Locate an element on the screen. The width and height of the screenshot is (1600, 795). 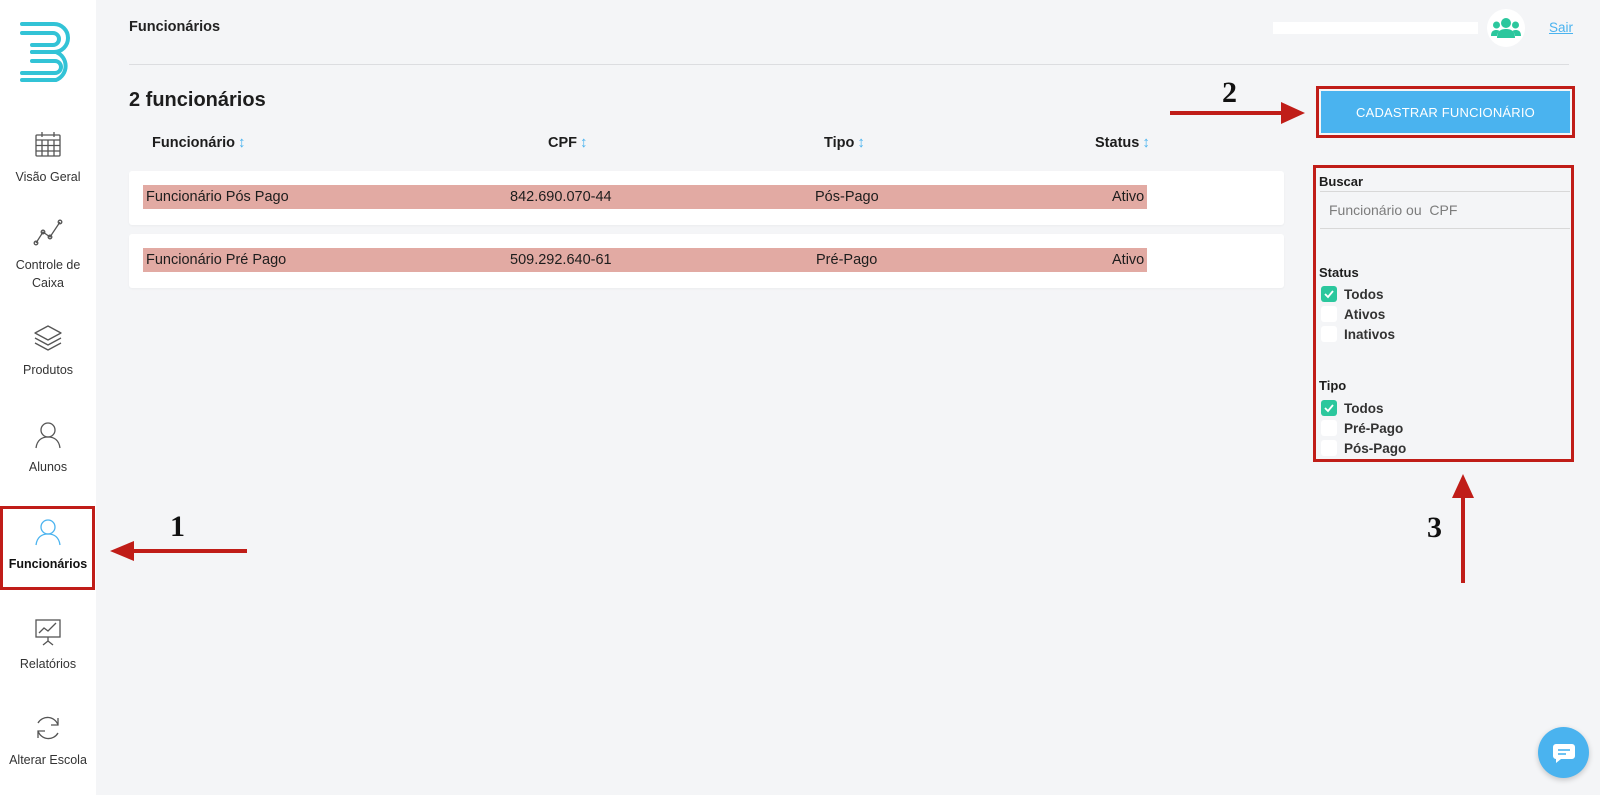
annotation-number-1: 1 is located at coordinates (177, 526).